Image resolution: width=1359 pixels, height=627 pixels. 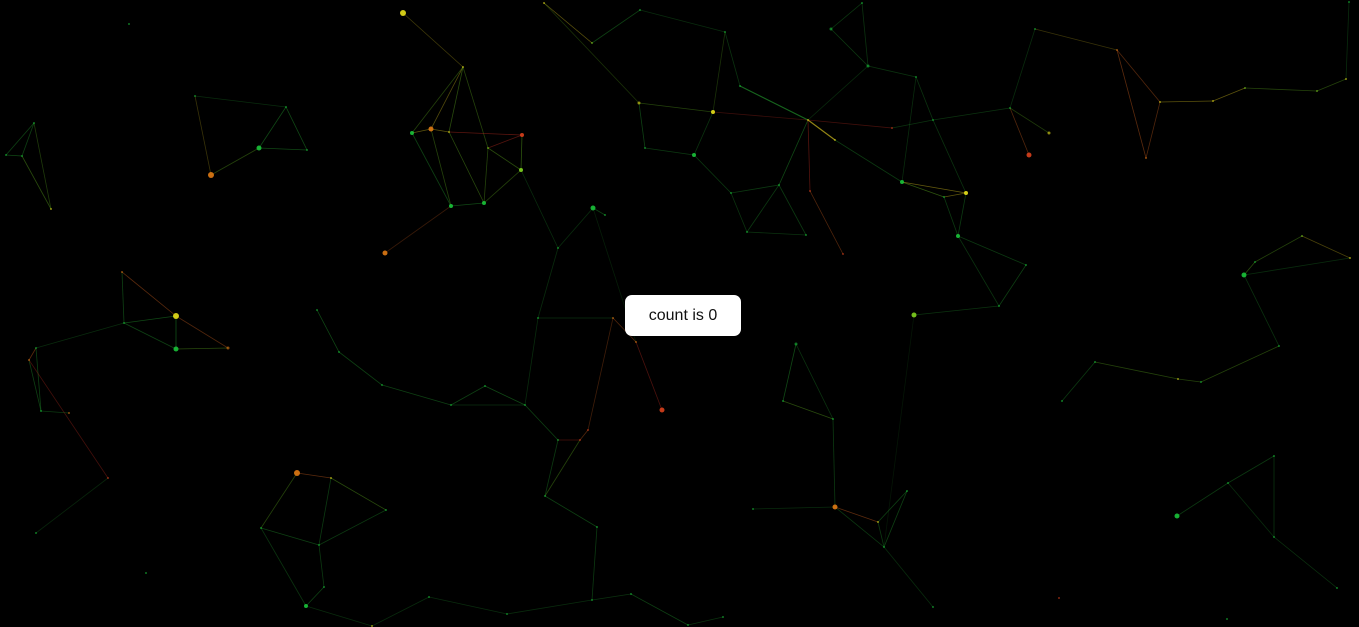 What do you see at coordinates (683, 315) in the screenshot?
I see `count-button: count is 0` at bounding box center [683, 315].